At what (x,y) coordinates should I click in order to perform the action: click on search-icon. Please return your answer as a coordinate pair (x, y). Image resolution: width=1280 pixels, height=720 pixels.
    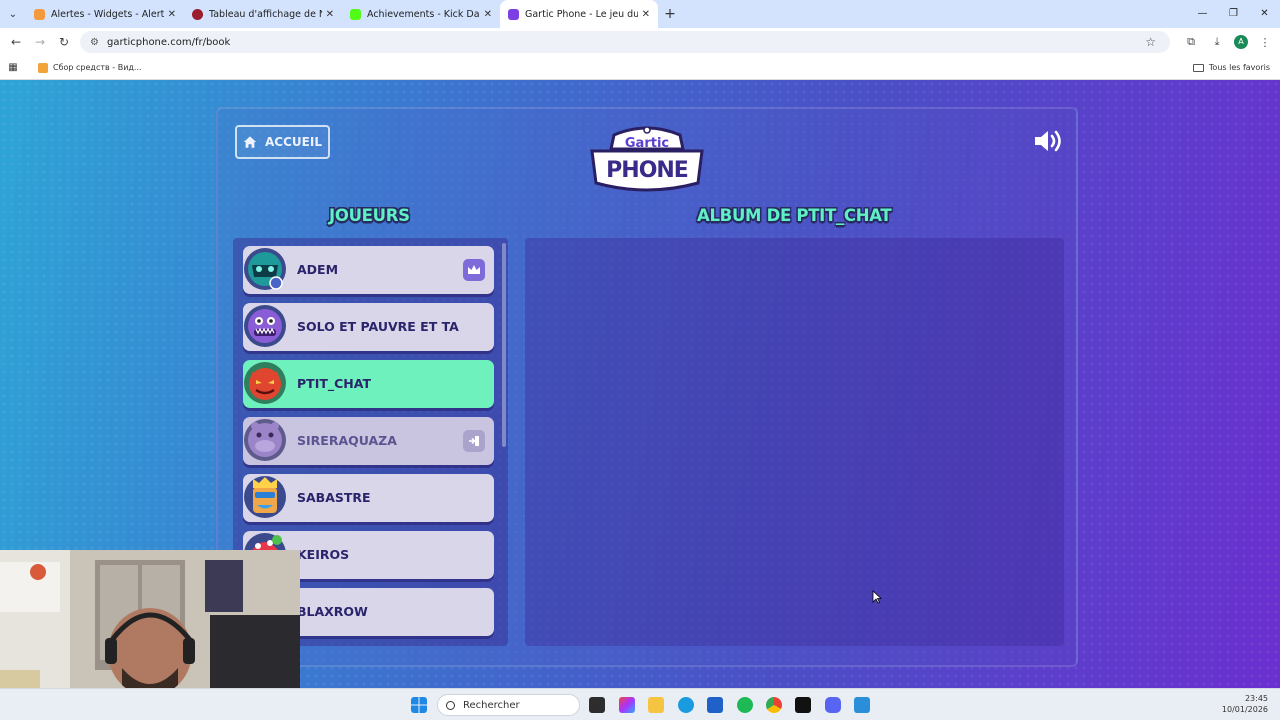
    Looking at the image, I should click on (450, 705).